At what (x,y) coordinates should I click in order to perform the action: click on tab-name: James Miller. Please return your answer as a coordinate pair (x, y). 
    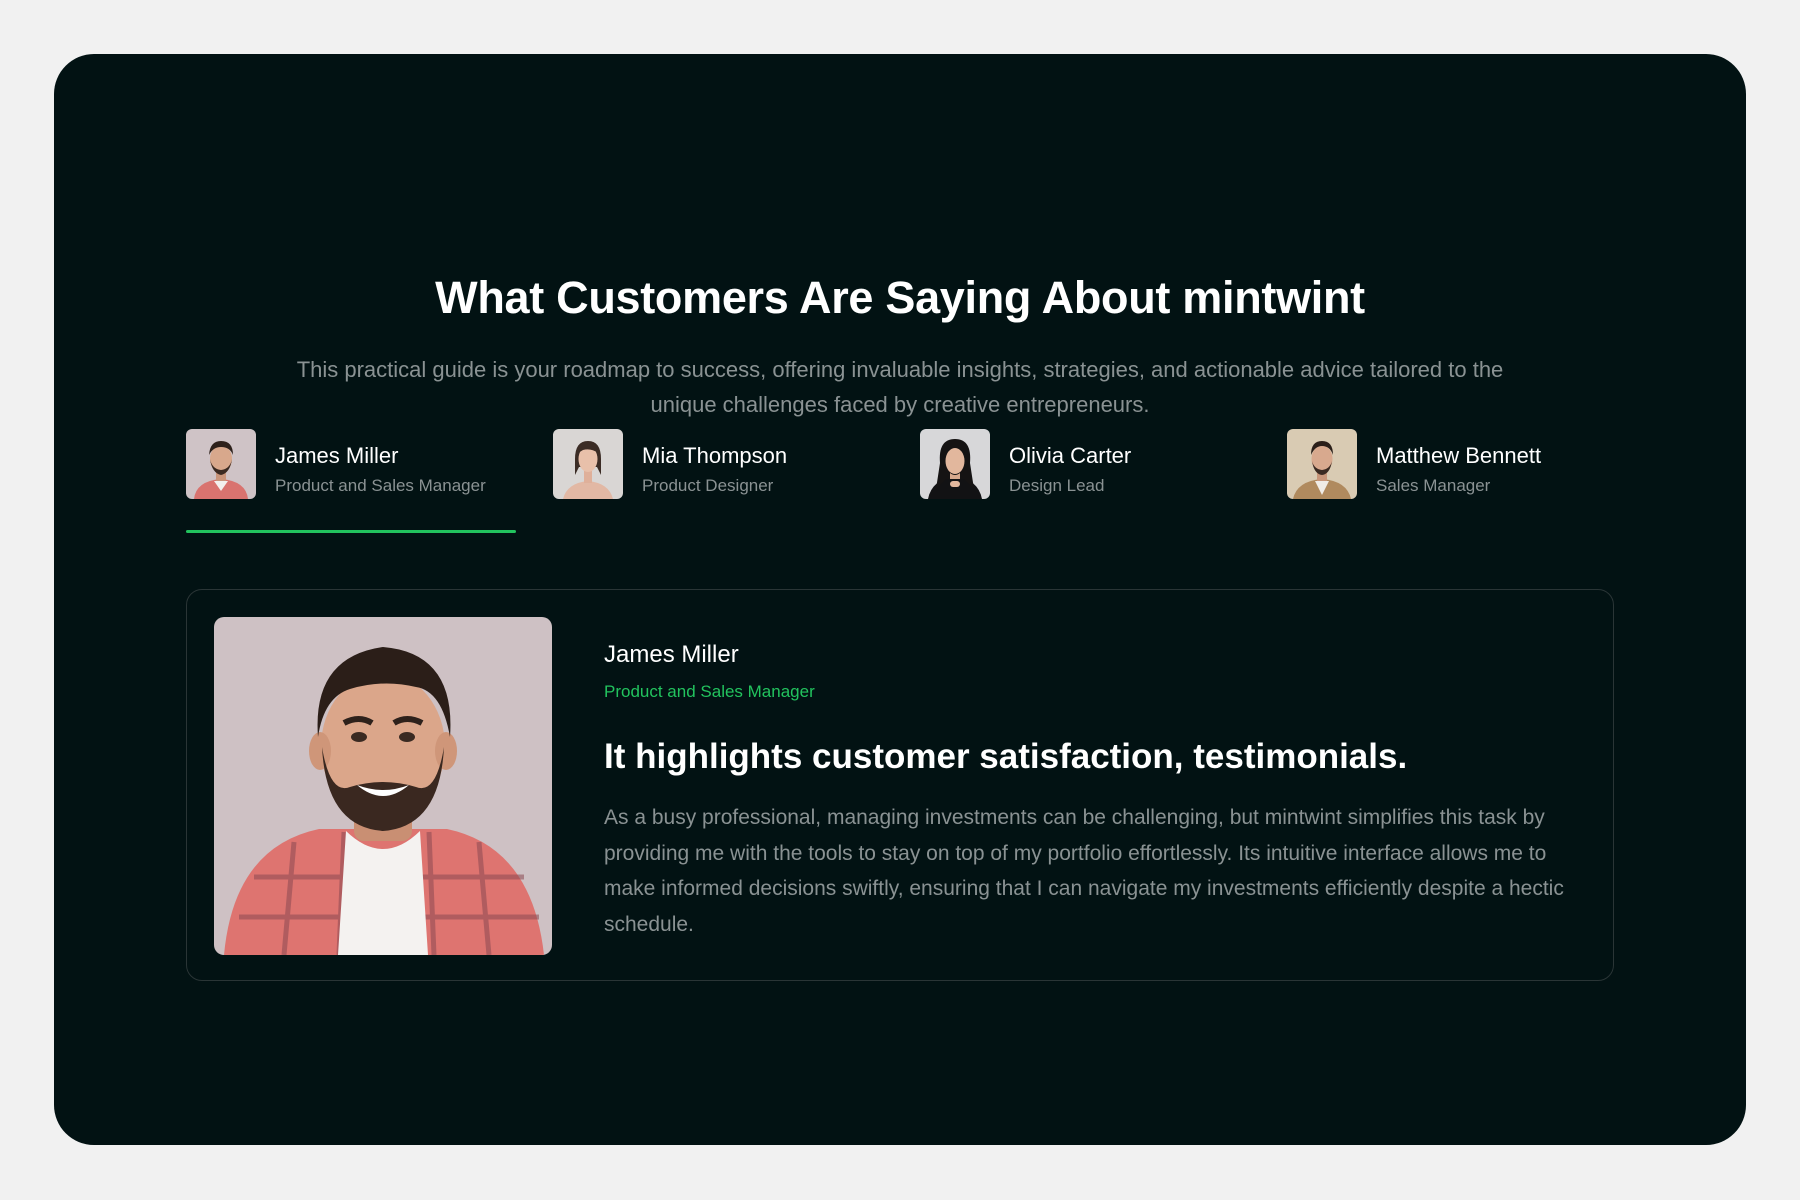
    Looking at the image, I should click on (337, 455).